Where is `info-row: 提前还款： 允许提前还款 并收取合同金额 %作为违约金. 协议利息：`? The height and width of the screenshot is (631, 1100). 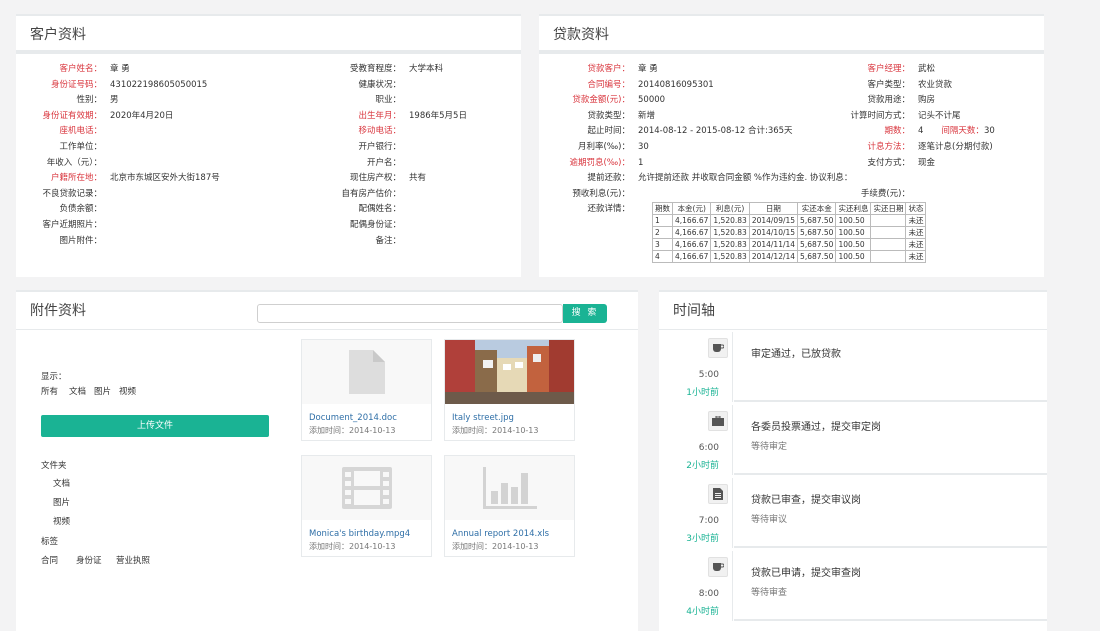
info-row: 提前还款： 允许提前还款 并收取合同金额 %作为违约金. 协议利息： is located at coordinates (695, 178).